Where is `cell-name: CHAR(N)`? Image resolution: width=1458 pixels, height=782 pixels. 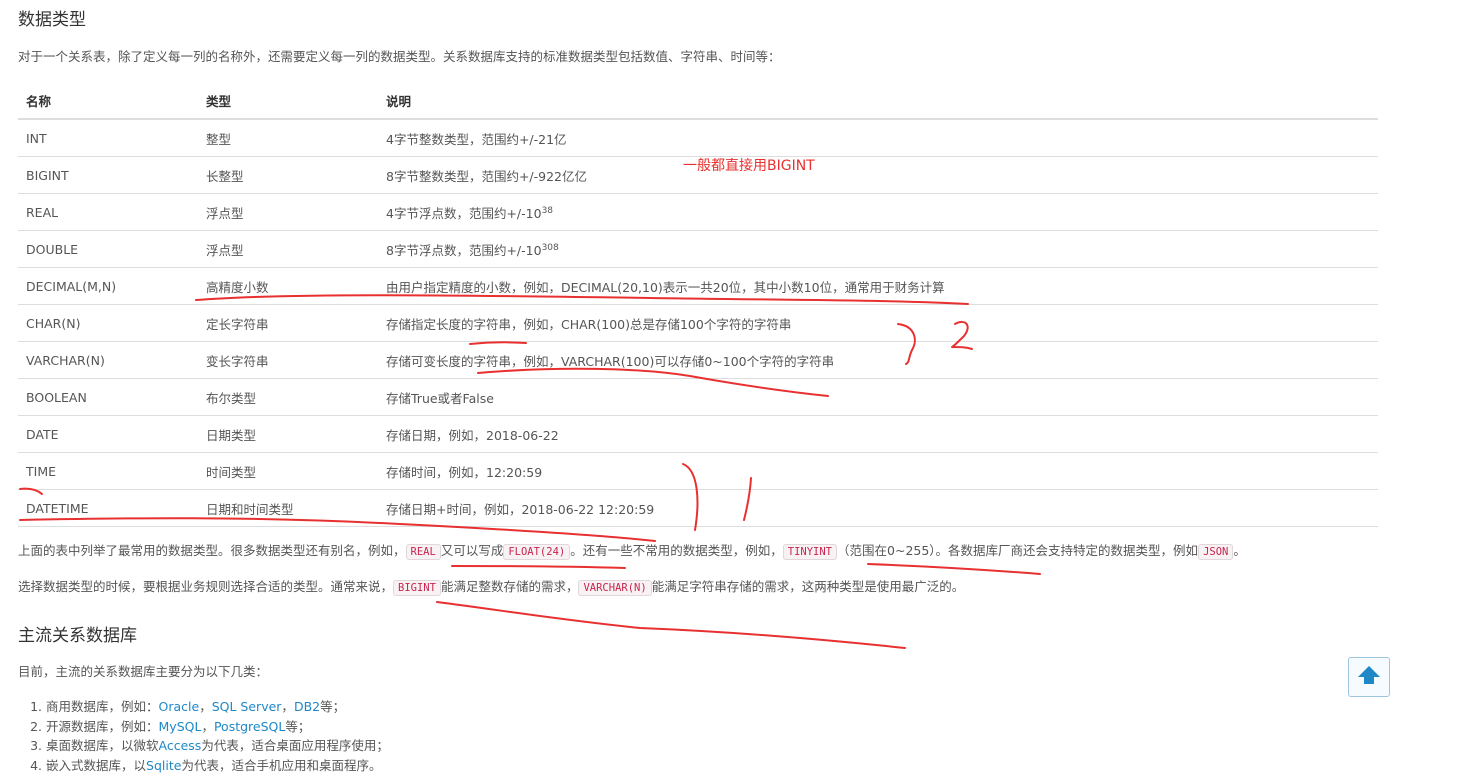 cell-name: CHAR(N) is located at coordinates (108, 323).